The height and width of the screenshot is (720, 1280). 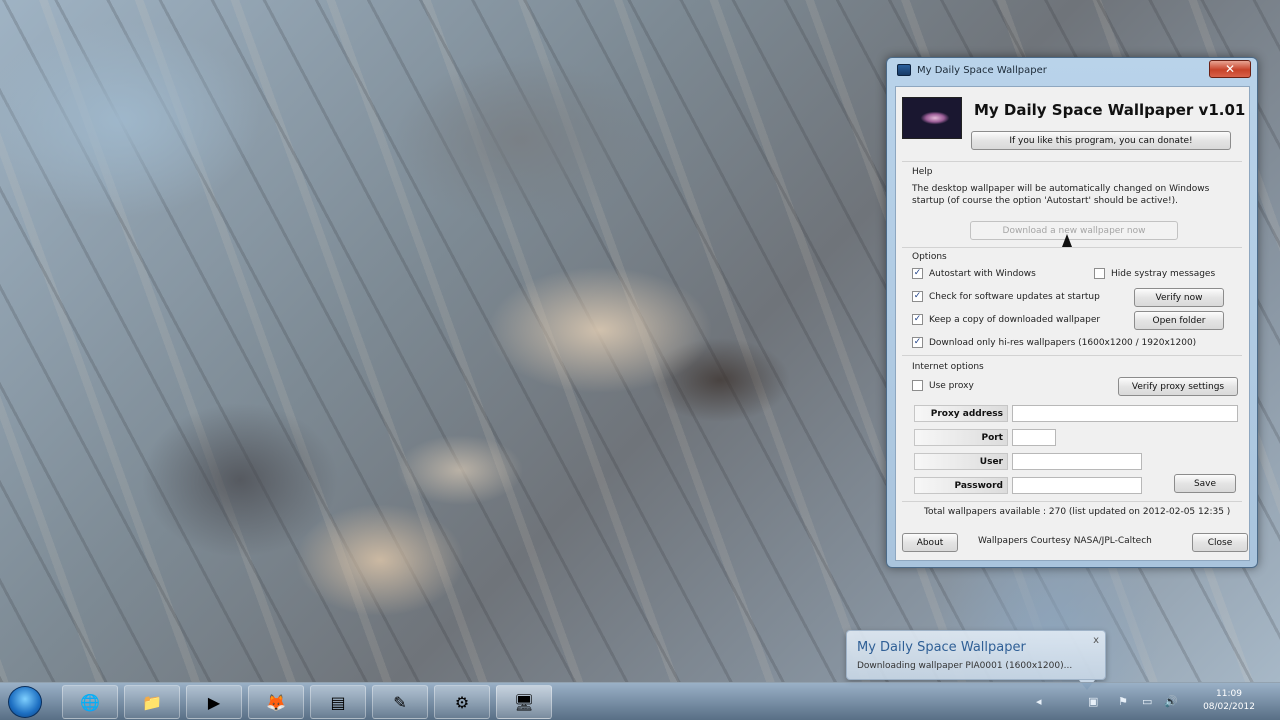 I want to click on volume-icon: 🔊, so click(x=1171, y=701).